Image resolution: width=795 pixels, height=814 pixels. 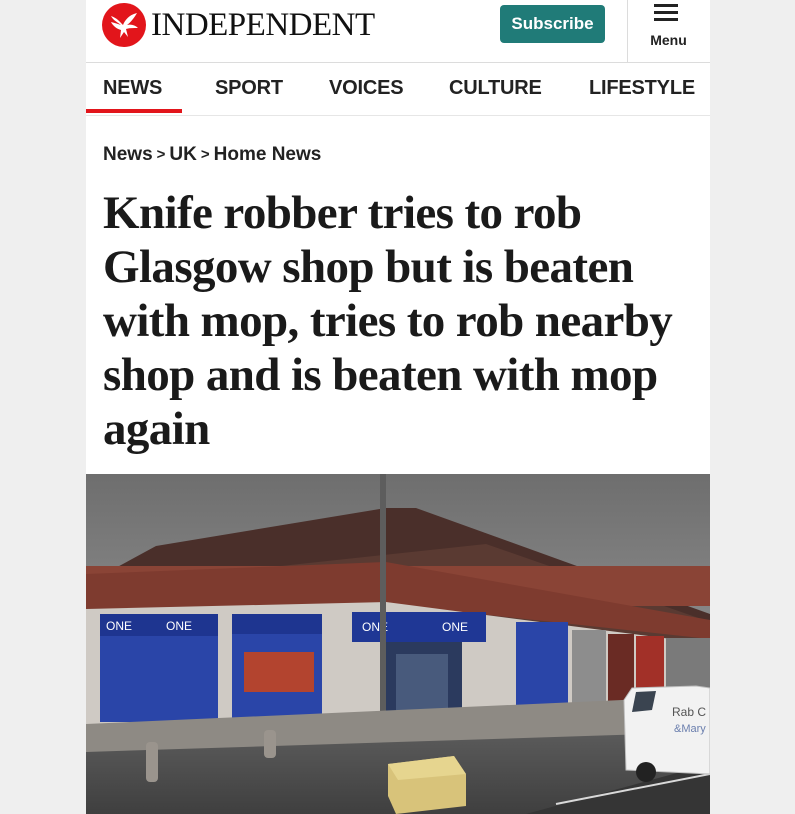 I want to click on logo-wordmark: INDEPENDENT, so click(x=263, y=24).